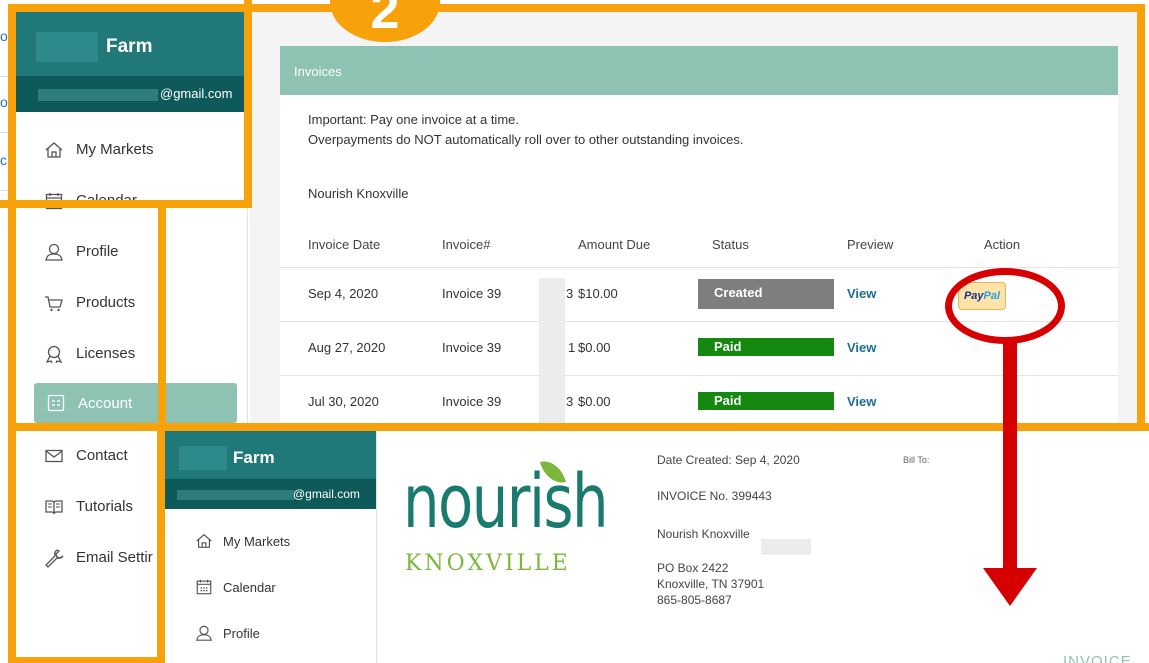  What do you see at coordinates (1010, 587) in the screenshot?
I see `arrow-down-icon` at bounding box center [1010, 587].